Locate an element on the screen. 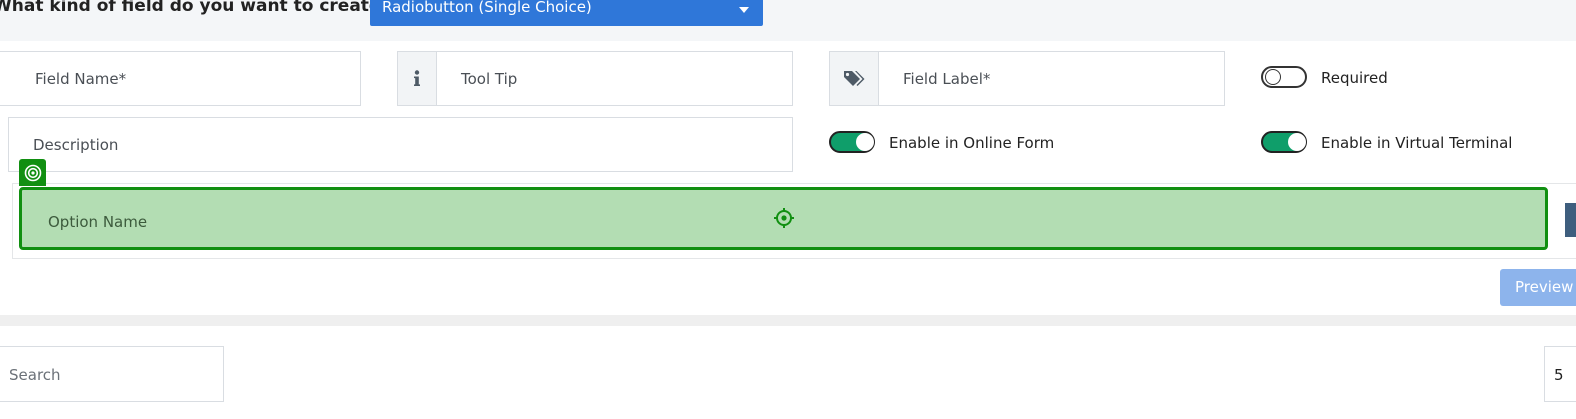 This screenshot has height=419, width=1576. enable-online-form-label: Enable in Online Form is located at coordinates (972, 143).